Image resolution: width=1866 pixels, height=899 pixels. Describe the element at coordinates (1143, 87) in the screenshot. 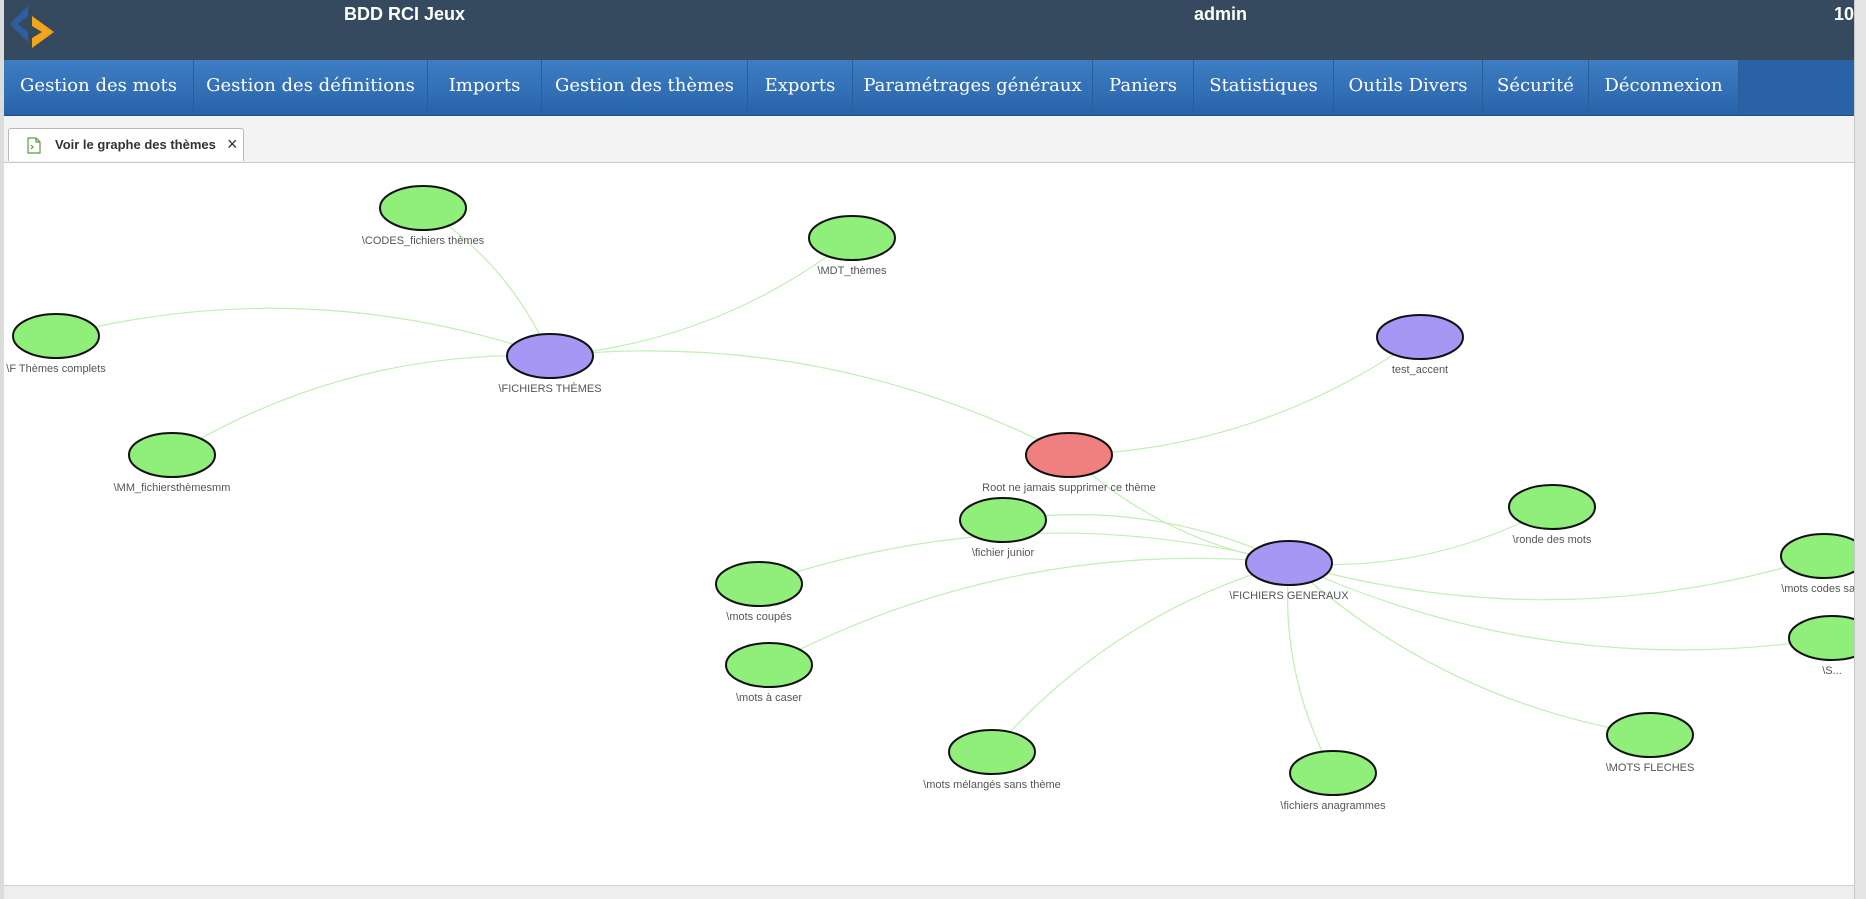

I see `menu-paniers: Paniers` at that location.